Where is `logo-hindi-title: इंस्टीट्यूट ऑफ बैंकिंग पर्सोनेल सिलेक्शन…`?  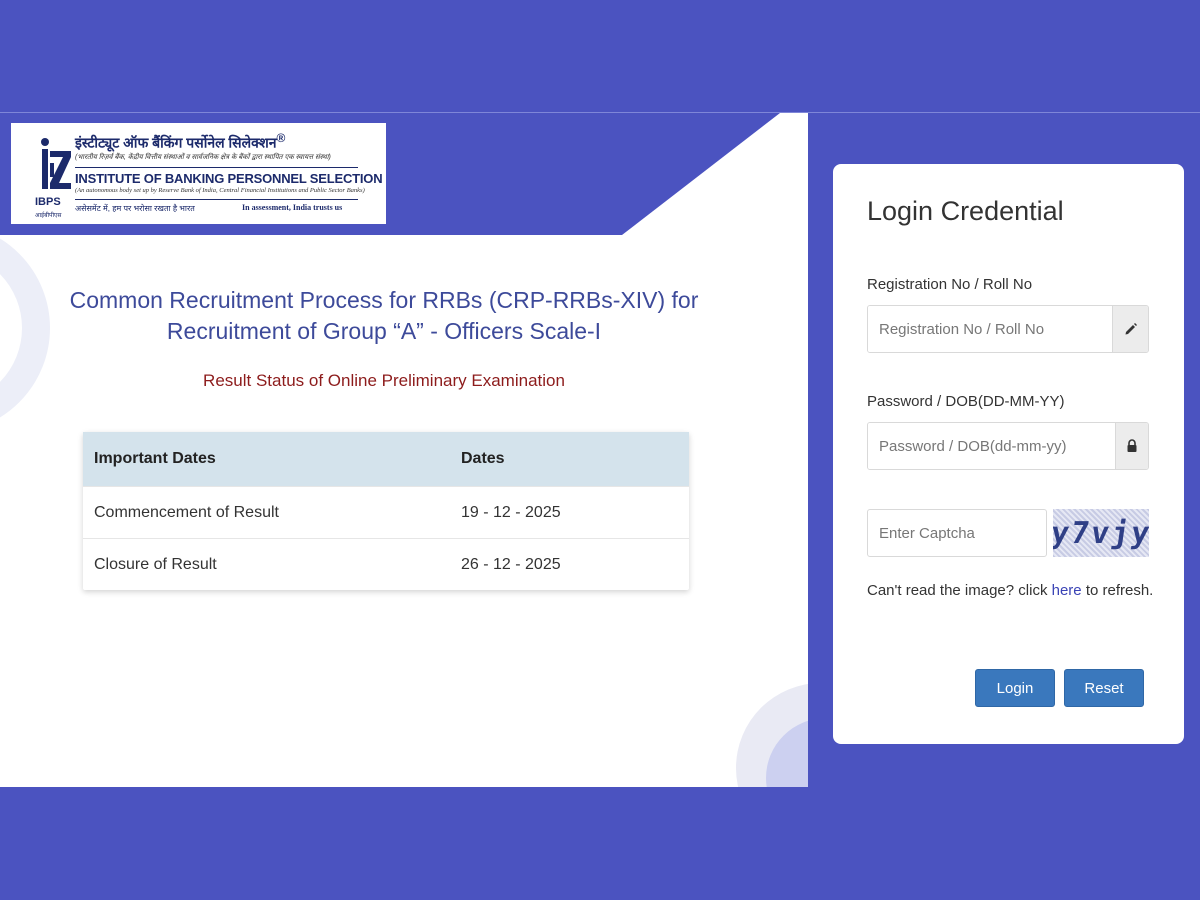
logo-hindi-title: इंस्टीट्यूट ऑफ बैंकिंग पर्सोनेल सिलेक्शन… is located at coordinates (180, 141).